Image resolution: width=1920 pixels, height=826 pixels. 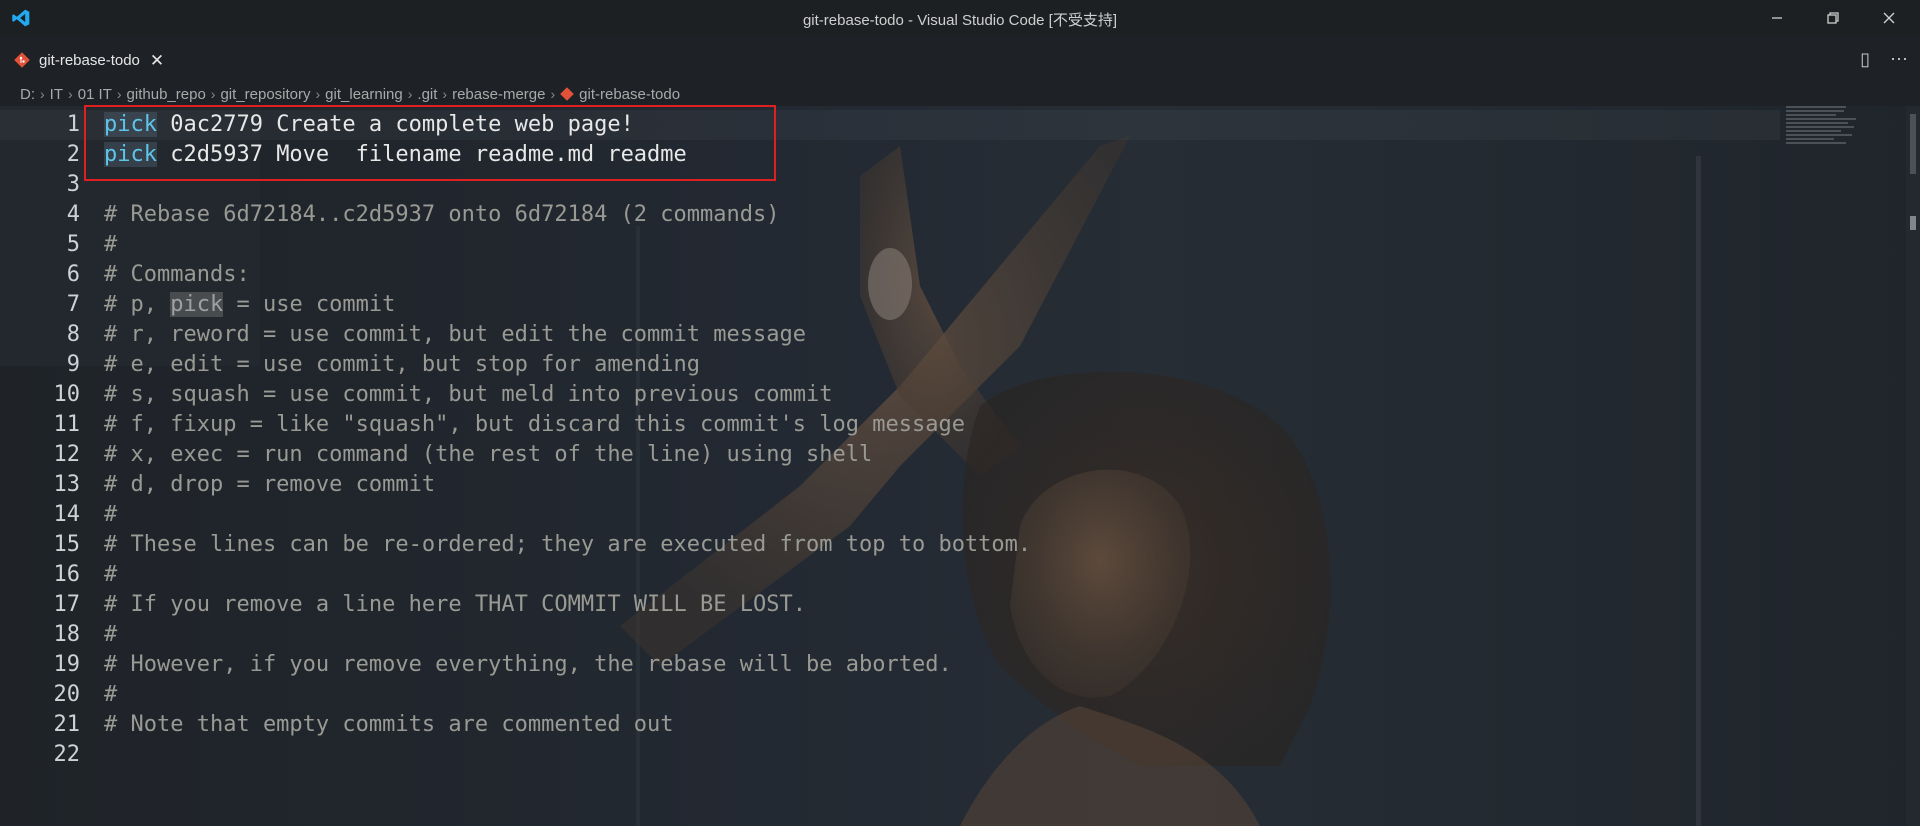 What do you see at coordinates (567, 275) in the screenshot?
I see `comment-line: # Commands:` at bounding box center [567, 275].